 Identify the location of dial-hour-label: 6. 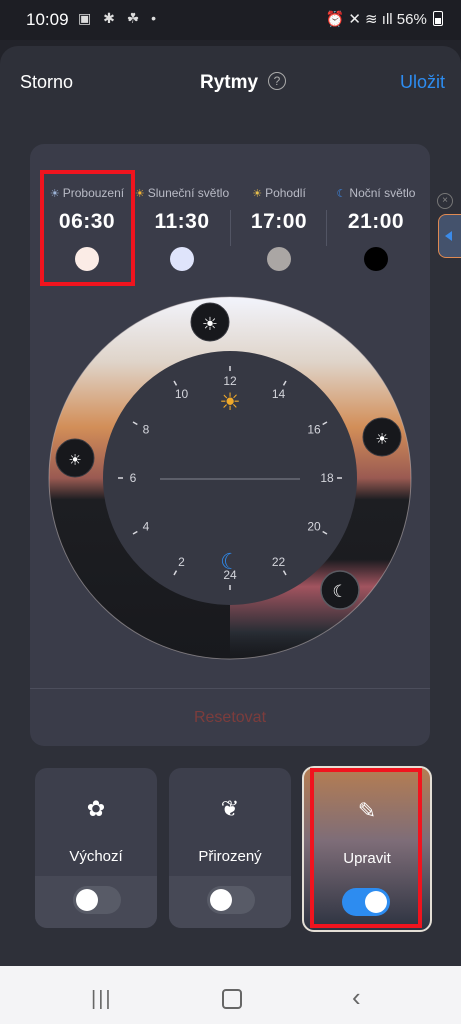
(133, 478).